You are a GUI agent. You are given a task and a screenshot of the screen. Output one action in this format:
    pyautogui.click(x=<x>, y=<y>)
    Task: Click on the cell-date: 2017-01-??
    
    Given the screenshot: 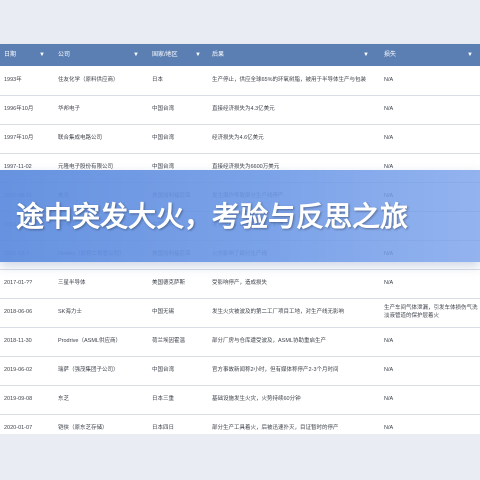 What is the action you would take?
    pyautogui.click(x=18, y=283)
    